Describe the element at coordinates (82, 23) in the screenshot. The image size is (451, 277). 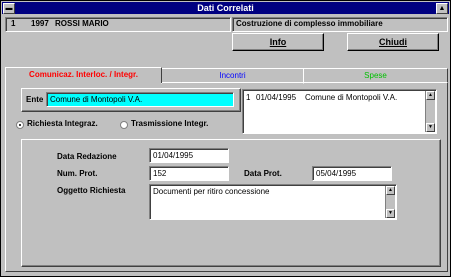
I see `record-name: ROSSI MARIO` at that location.